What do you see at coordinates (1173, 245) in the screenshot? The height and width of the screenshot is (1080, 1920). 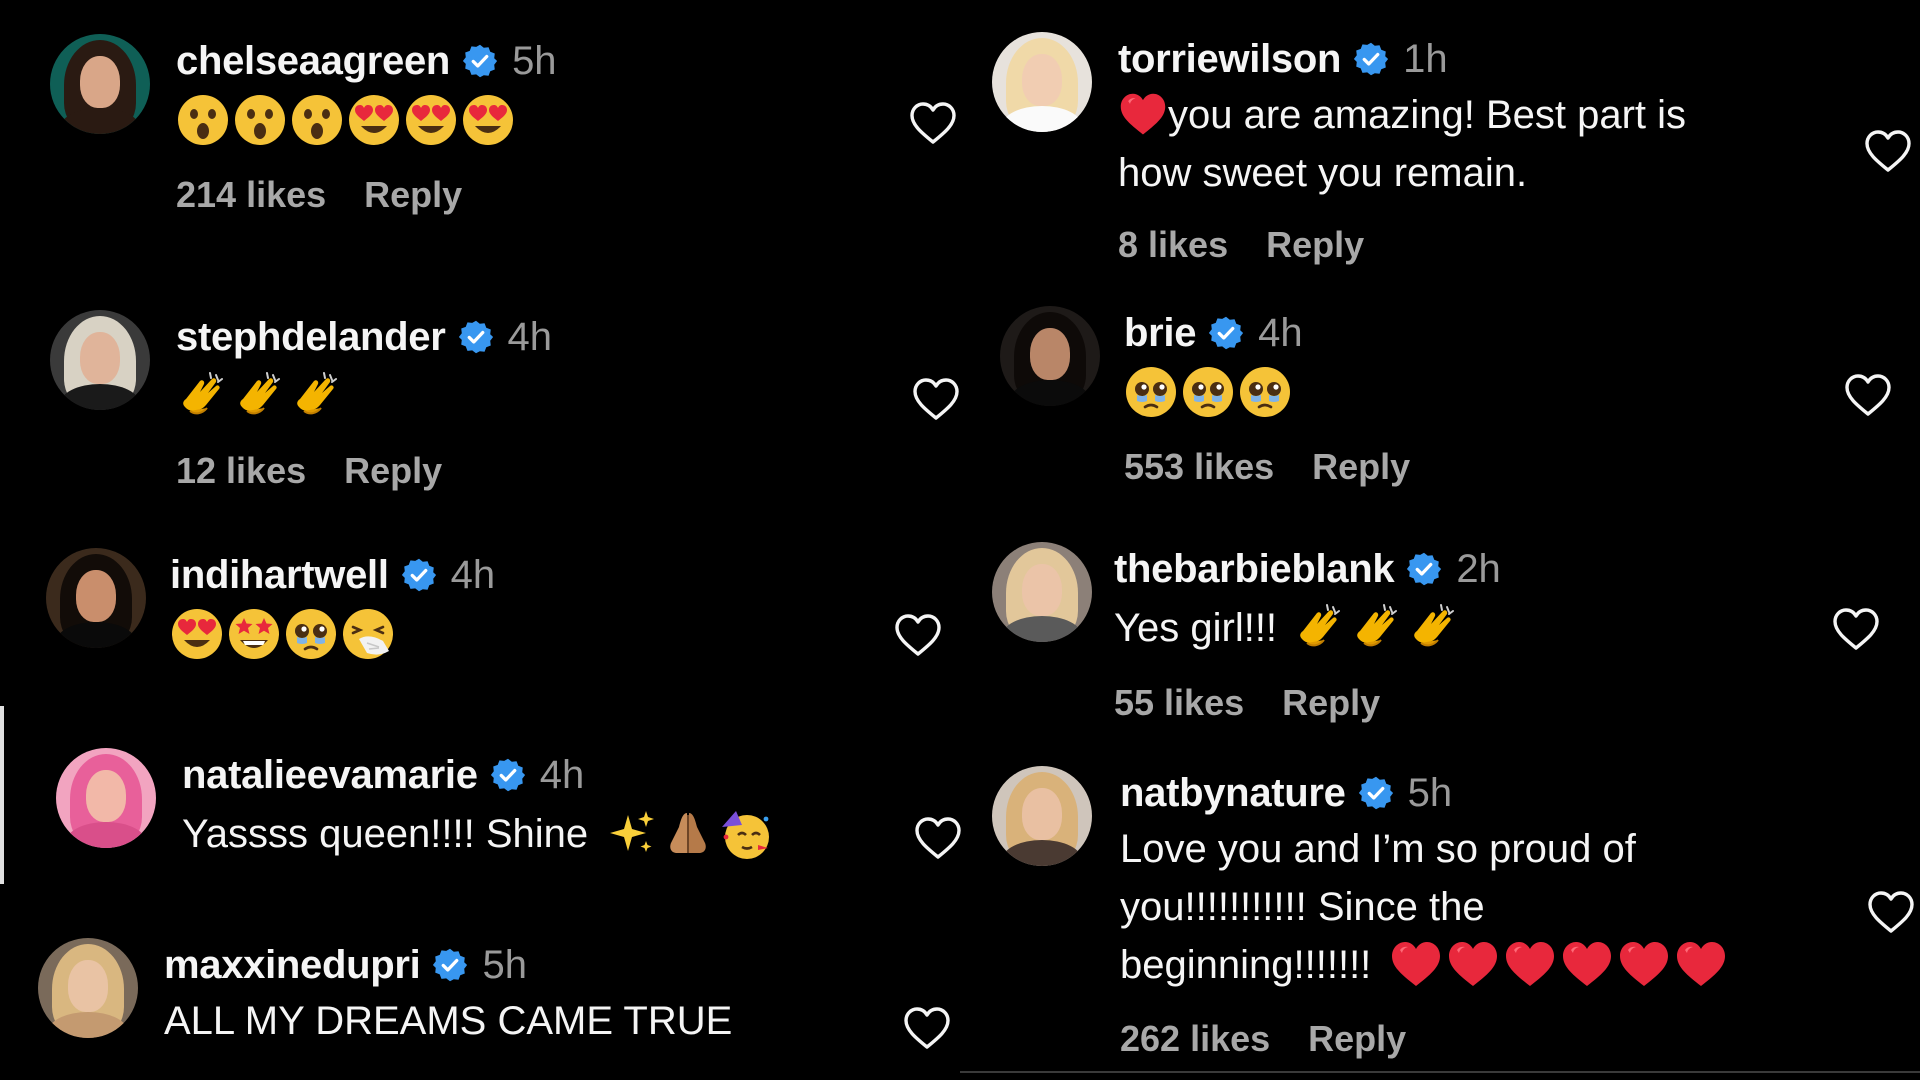 I see `like-count: 8 likes` at bounding box center [1173, 245].